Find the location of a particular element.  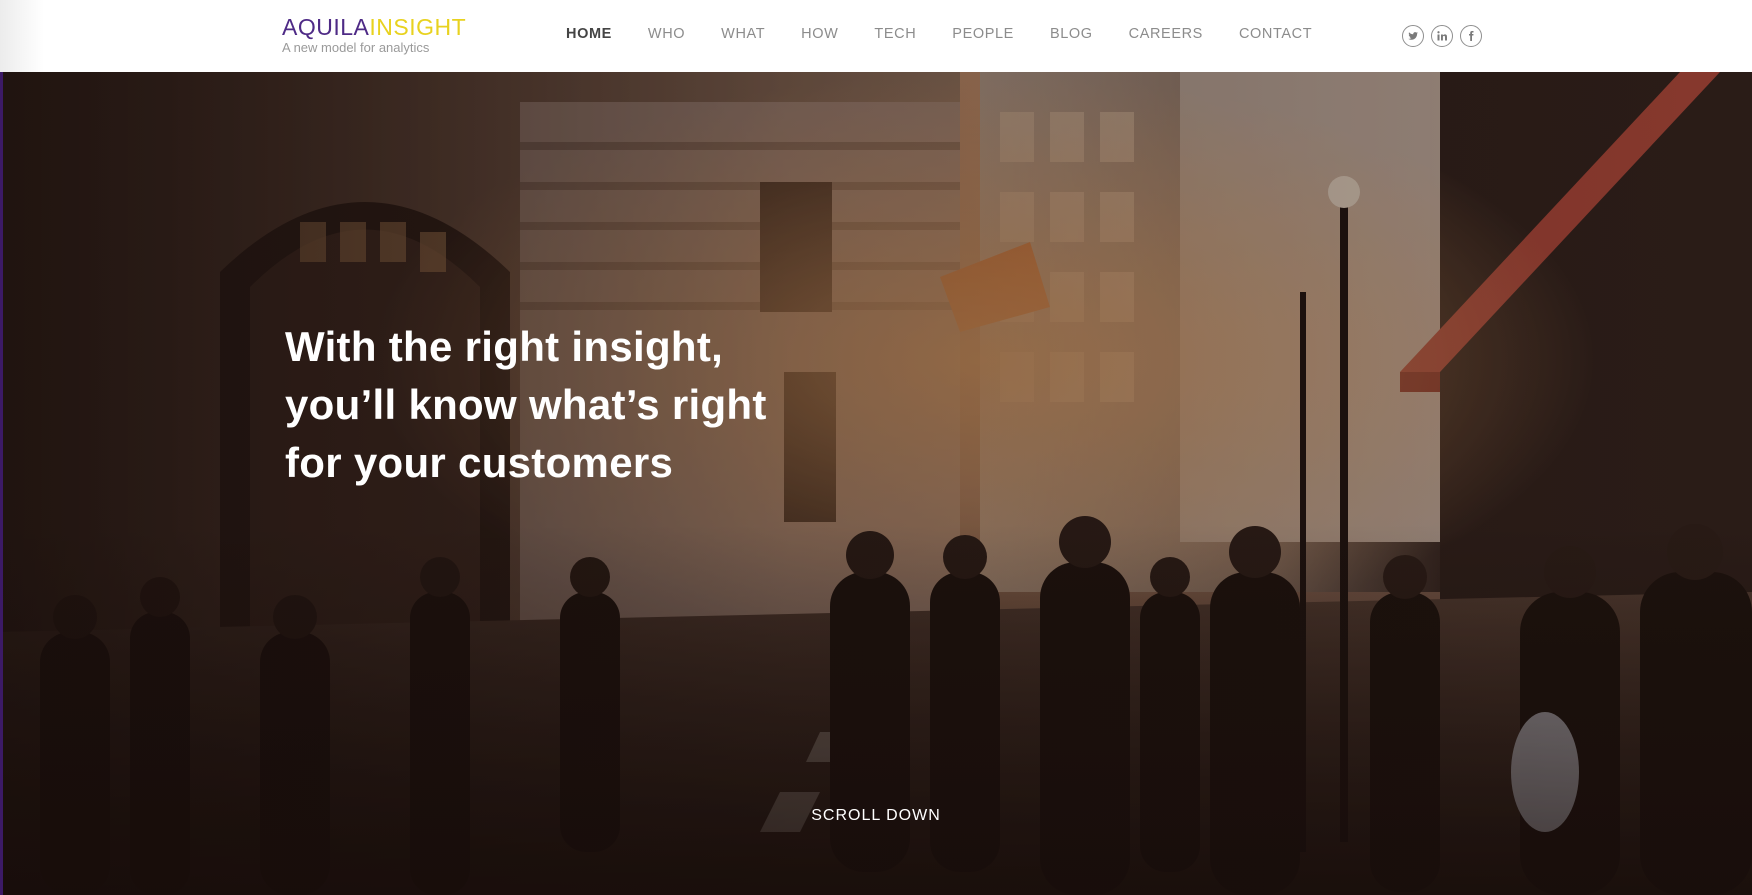

nav-item-tech: TECH is located at coordinates (895, 34).